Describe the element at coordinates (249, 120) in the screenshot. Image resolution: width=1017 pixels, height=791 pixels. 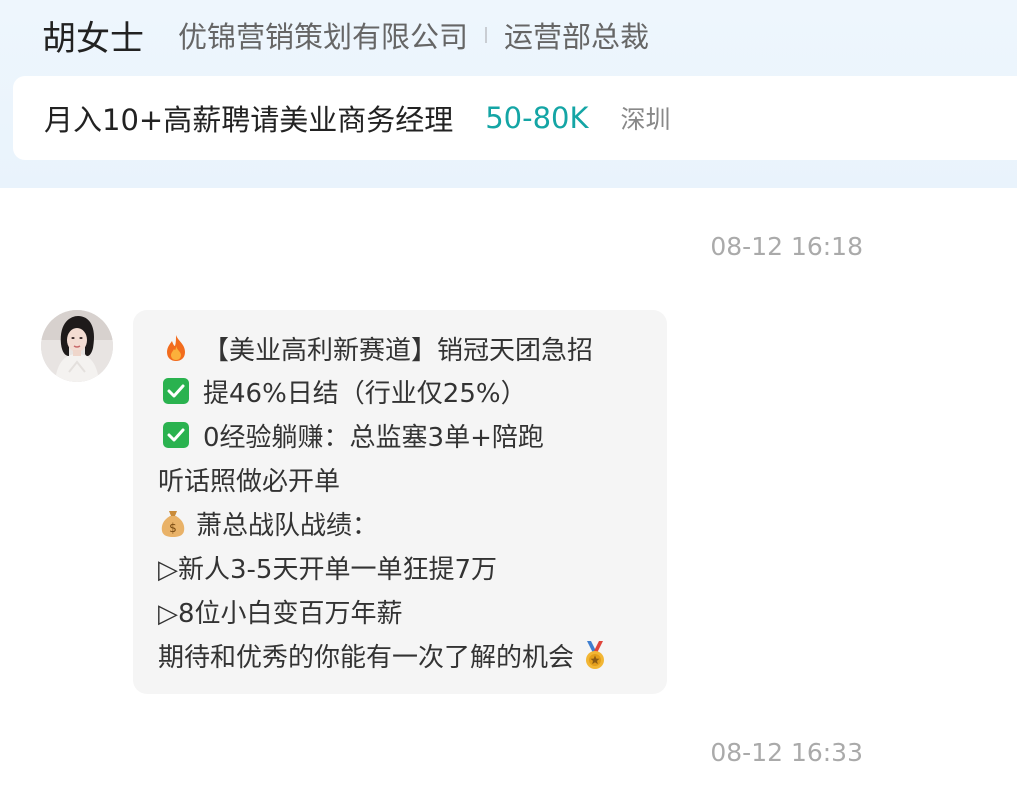
I see `job-title: 月入10+高薪聘请美业商务经理` at that location.